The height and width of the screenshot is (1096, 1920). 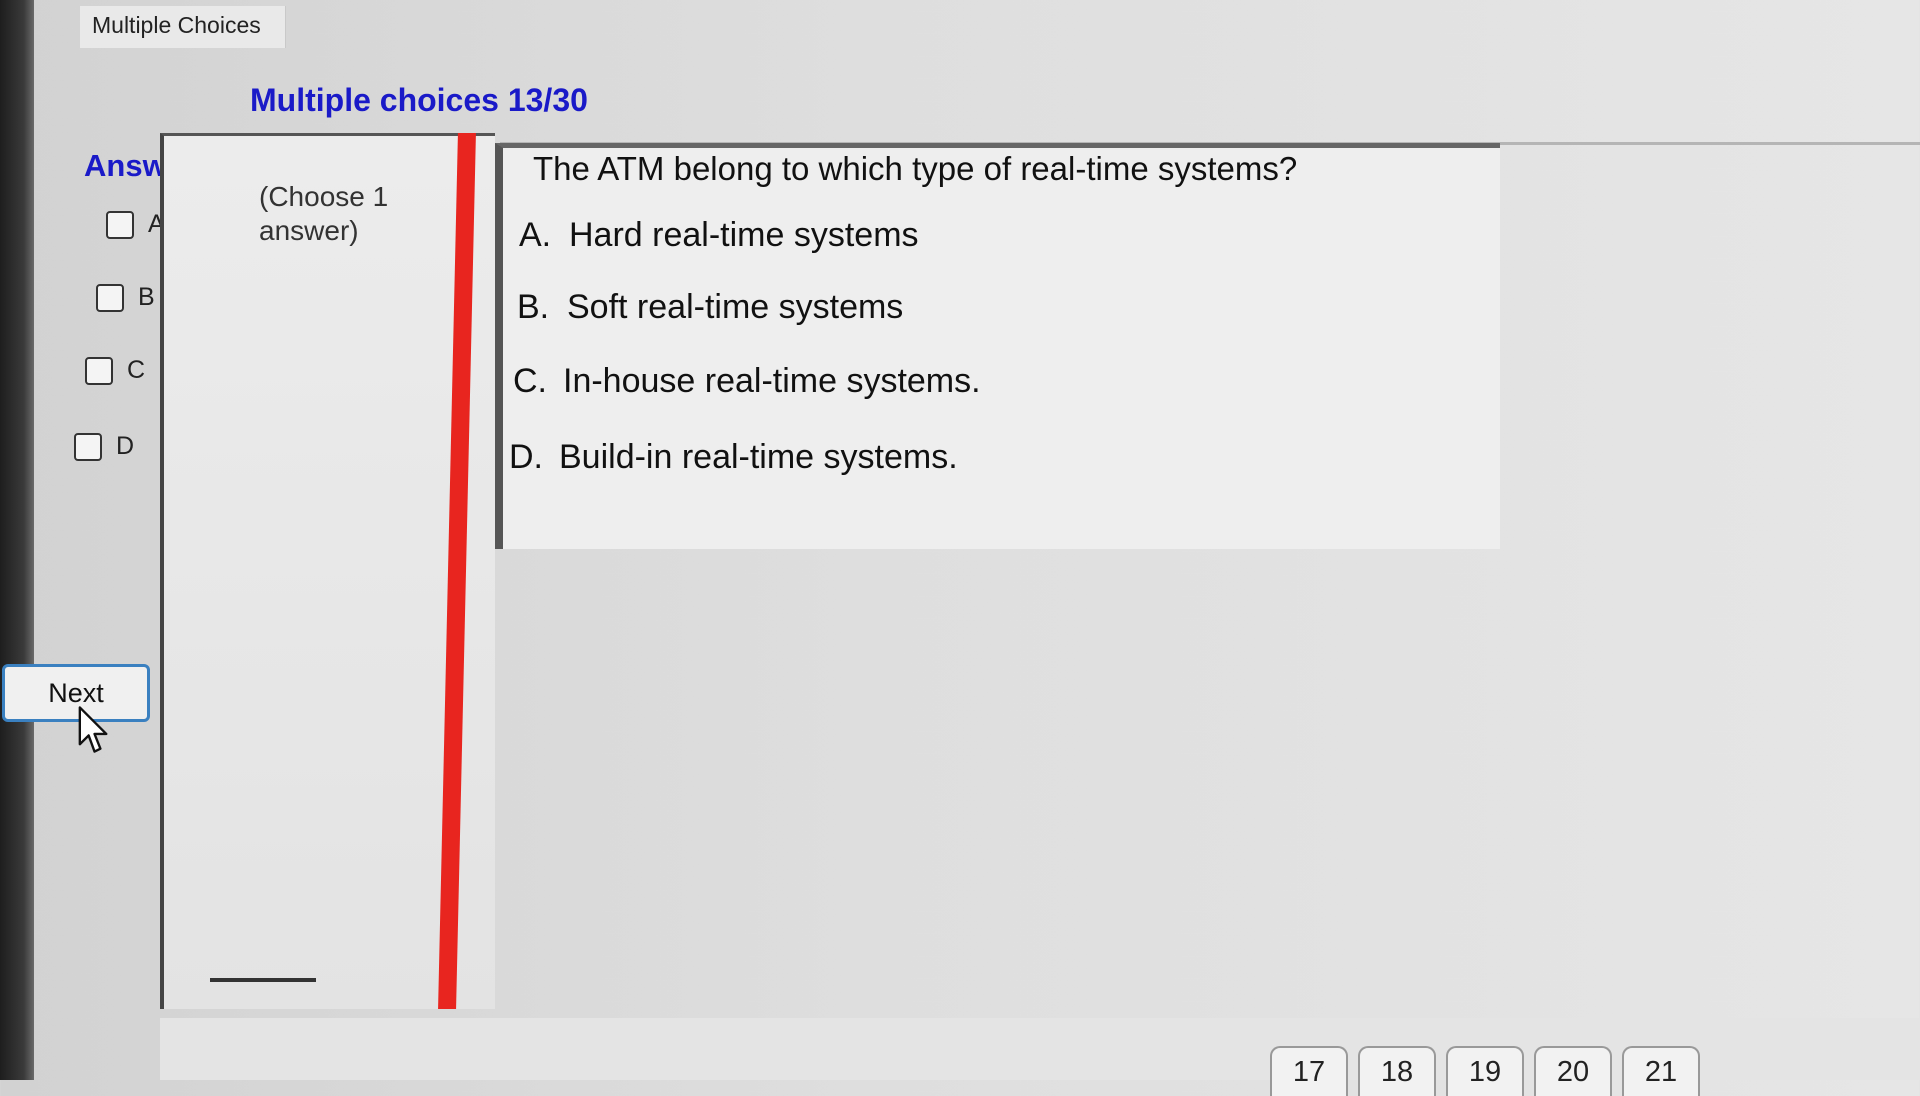 I want to click on window-tab: Multiple Choices, so click(x=183, y=27).